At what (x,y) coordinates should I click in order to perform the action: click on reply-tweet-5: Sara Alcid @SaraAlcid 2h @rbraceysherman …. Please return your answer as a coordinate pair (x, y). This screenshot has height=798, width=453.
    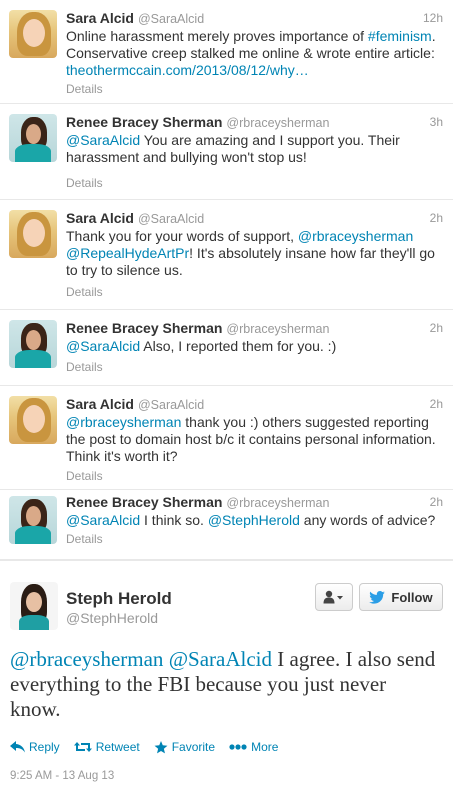
    Looking at the image, I should click on (226, 438).